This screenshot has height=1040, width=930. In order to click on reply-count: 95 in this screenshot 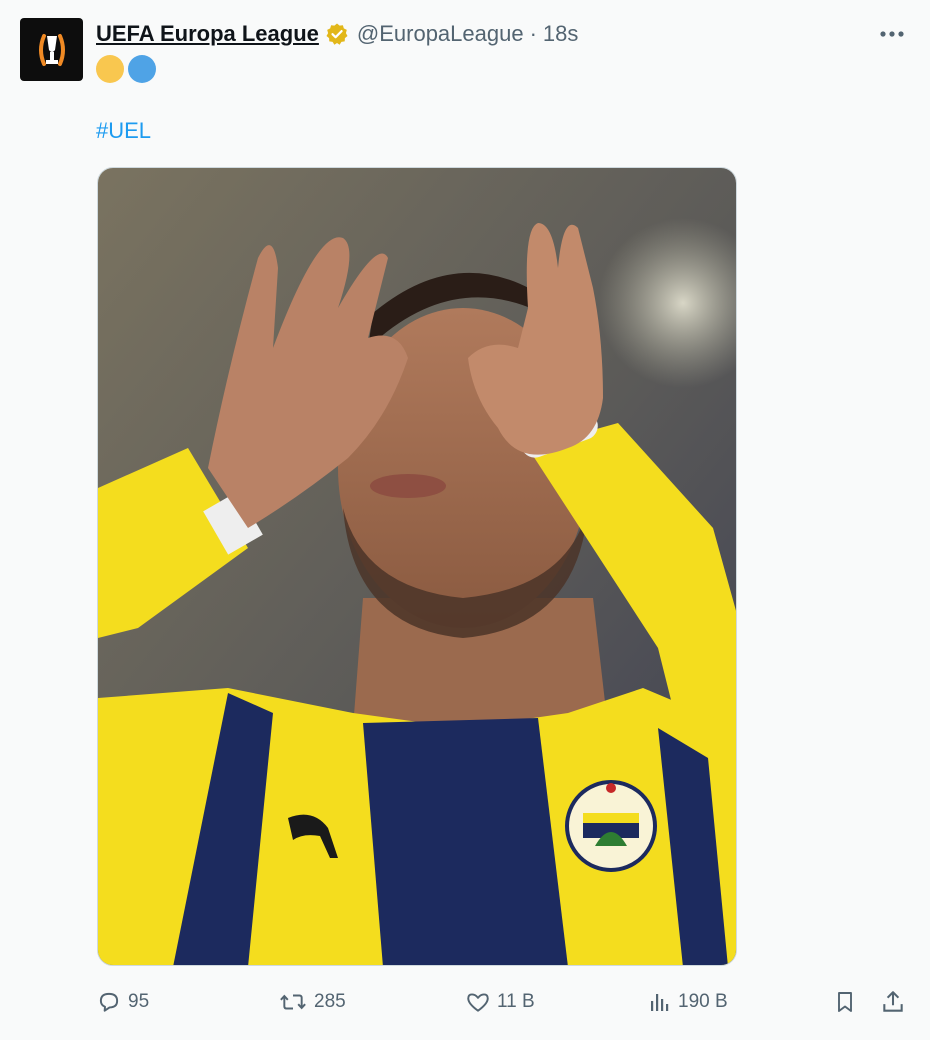, I will do `click(139, 1001)`.